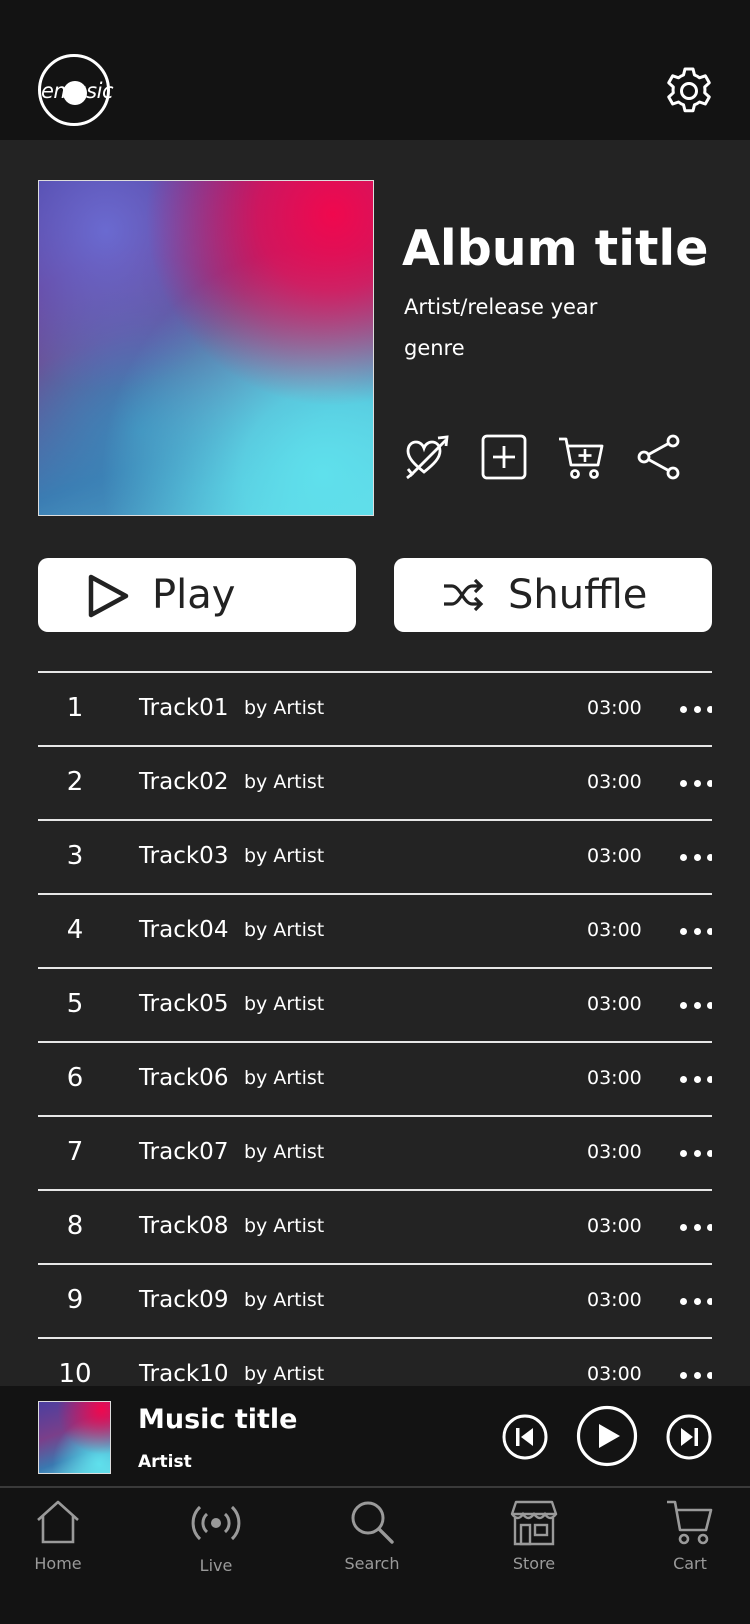  What do you see at coordinates (555, 248) in the screenshot?
I see `album-title: Album title` at bounding box center [555, 248].